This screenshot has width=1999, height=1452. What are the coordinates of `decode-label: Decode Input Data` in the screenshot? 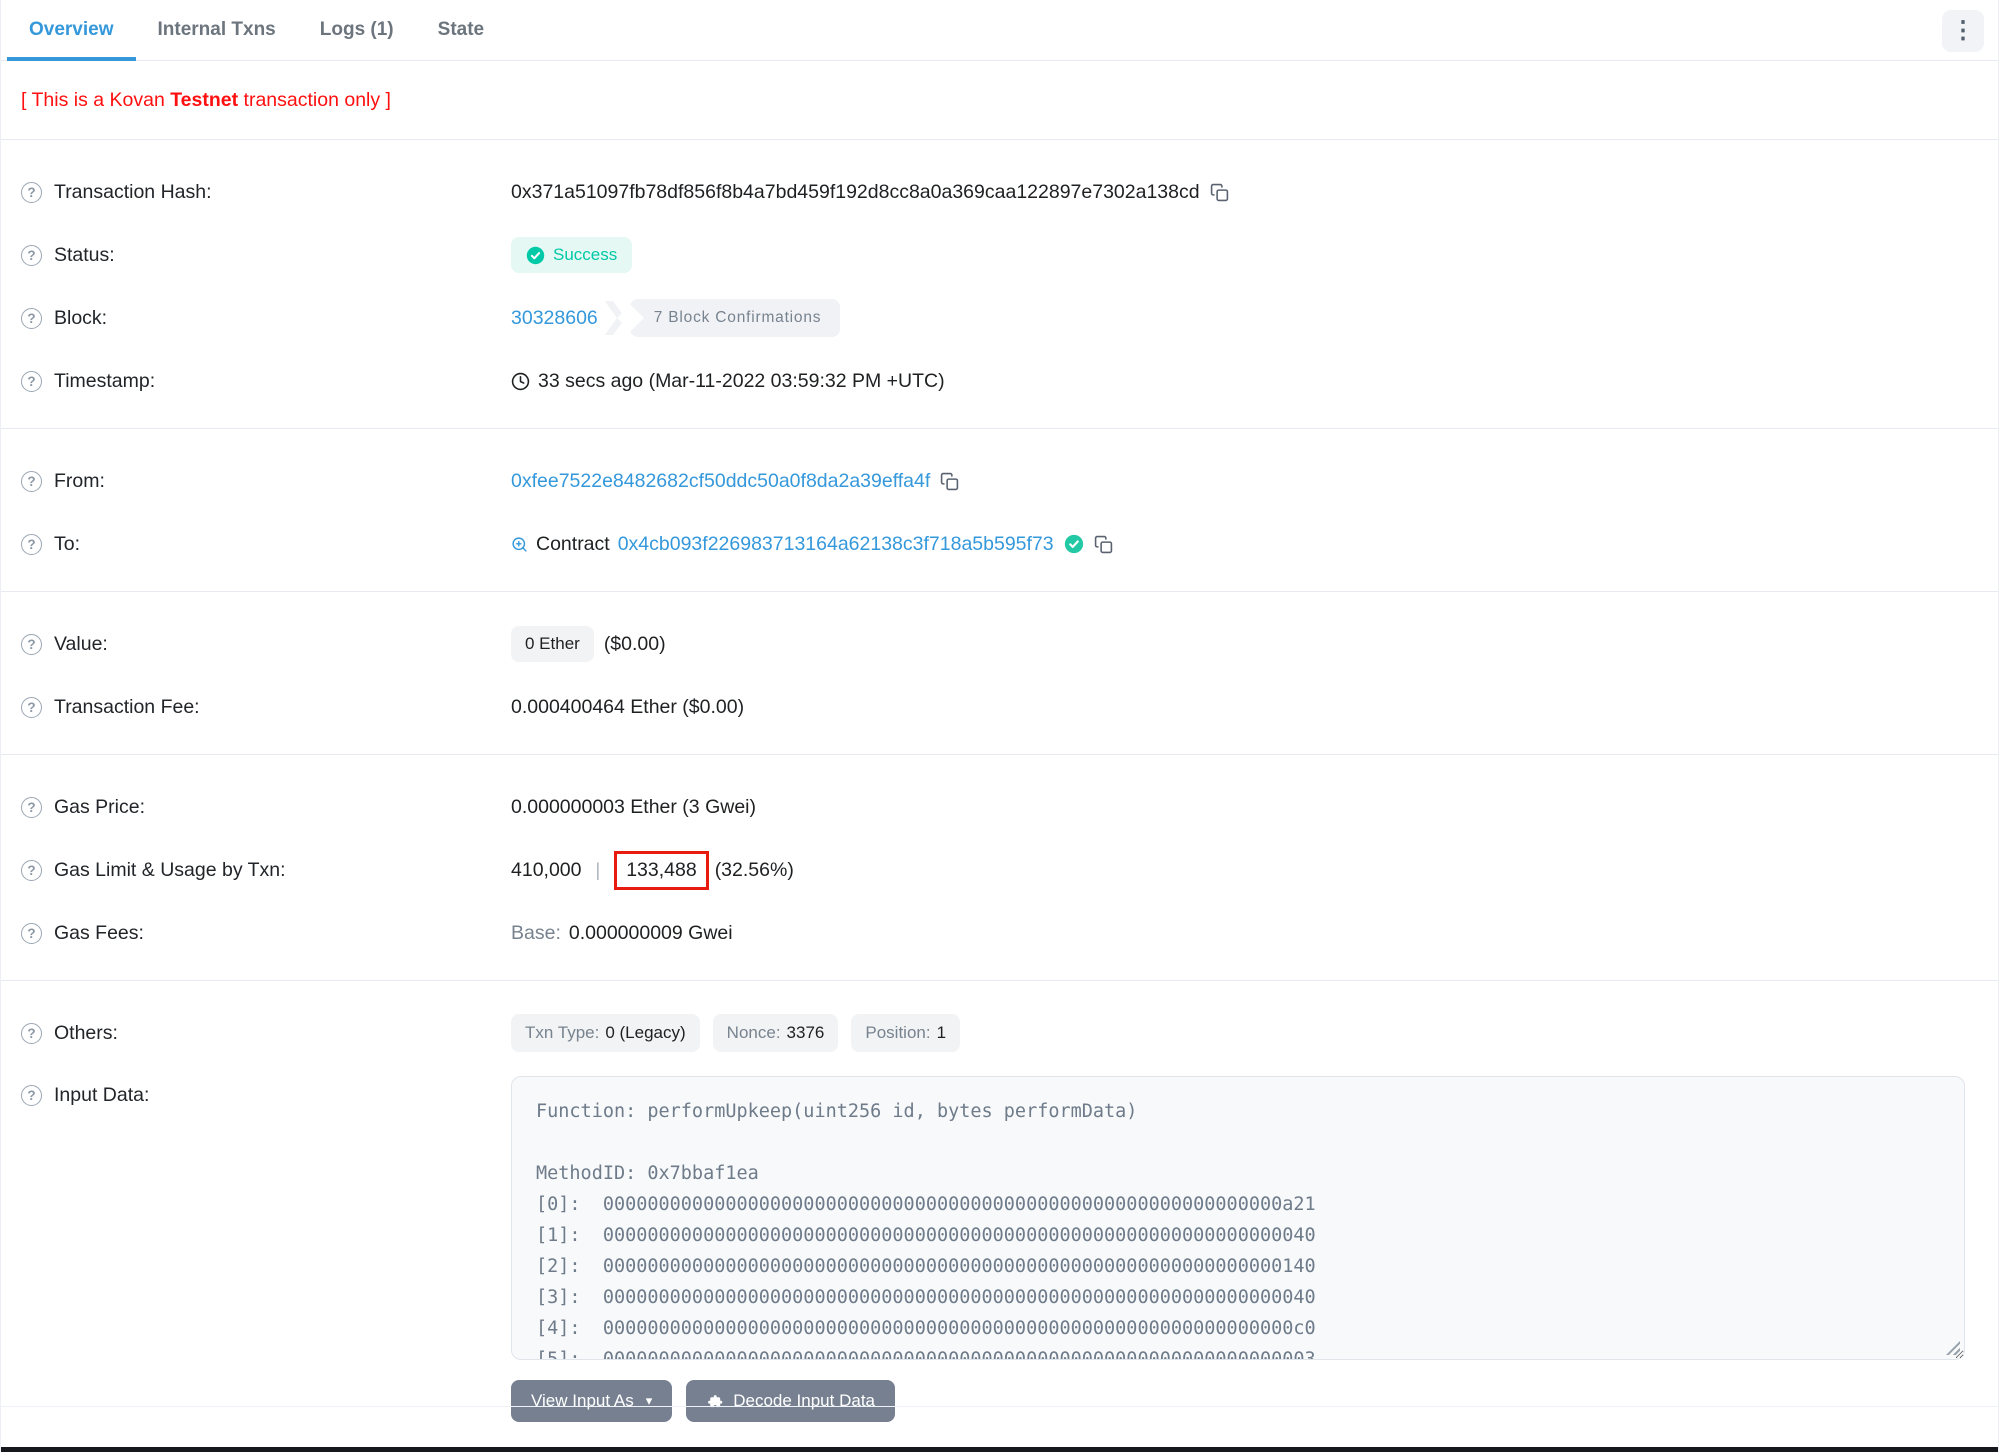 It's located at (804, 1400).